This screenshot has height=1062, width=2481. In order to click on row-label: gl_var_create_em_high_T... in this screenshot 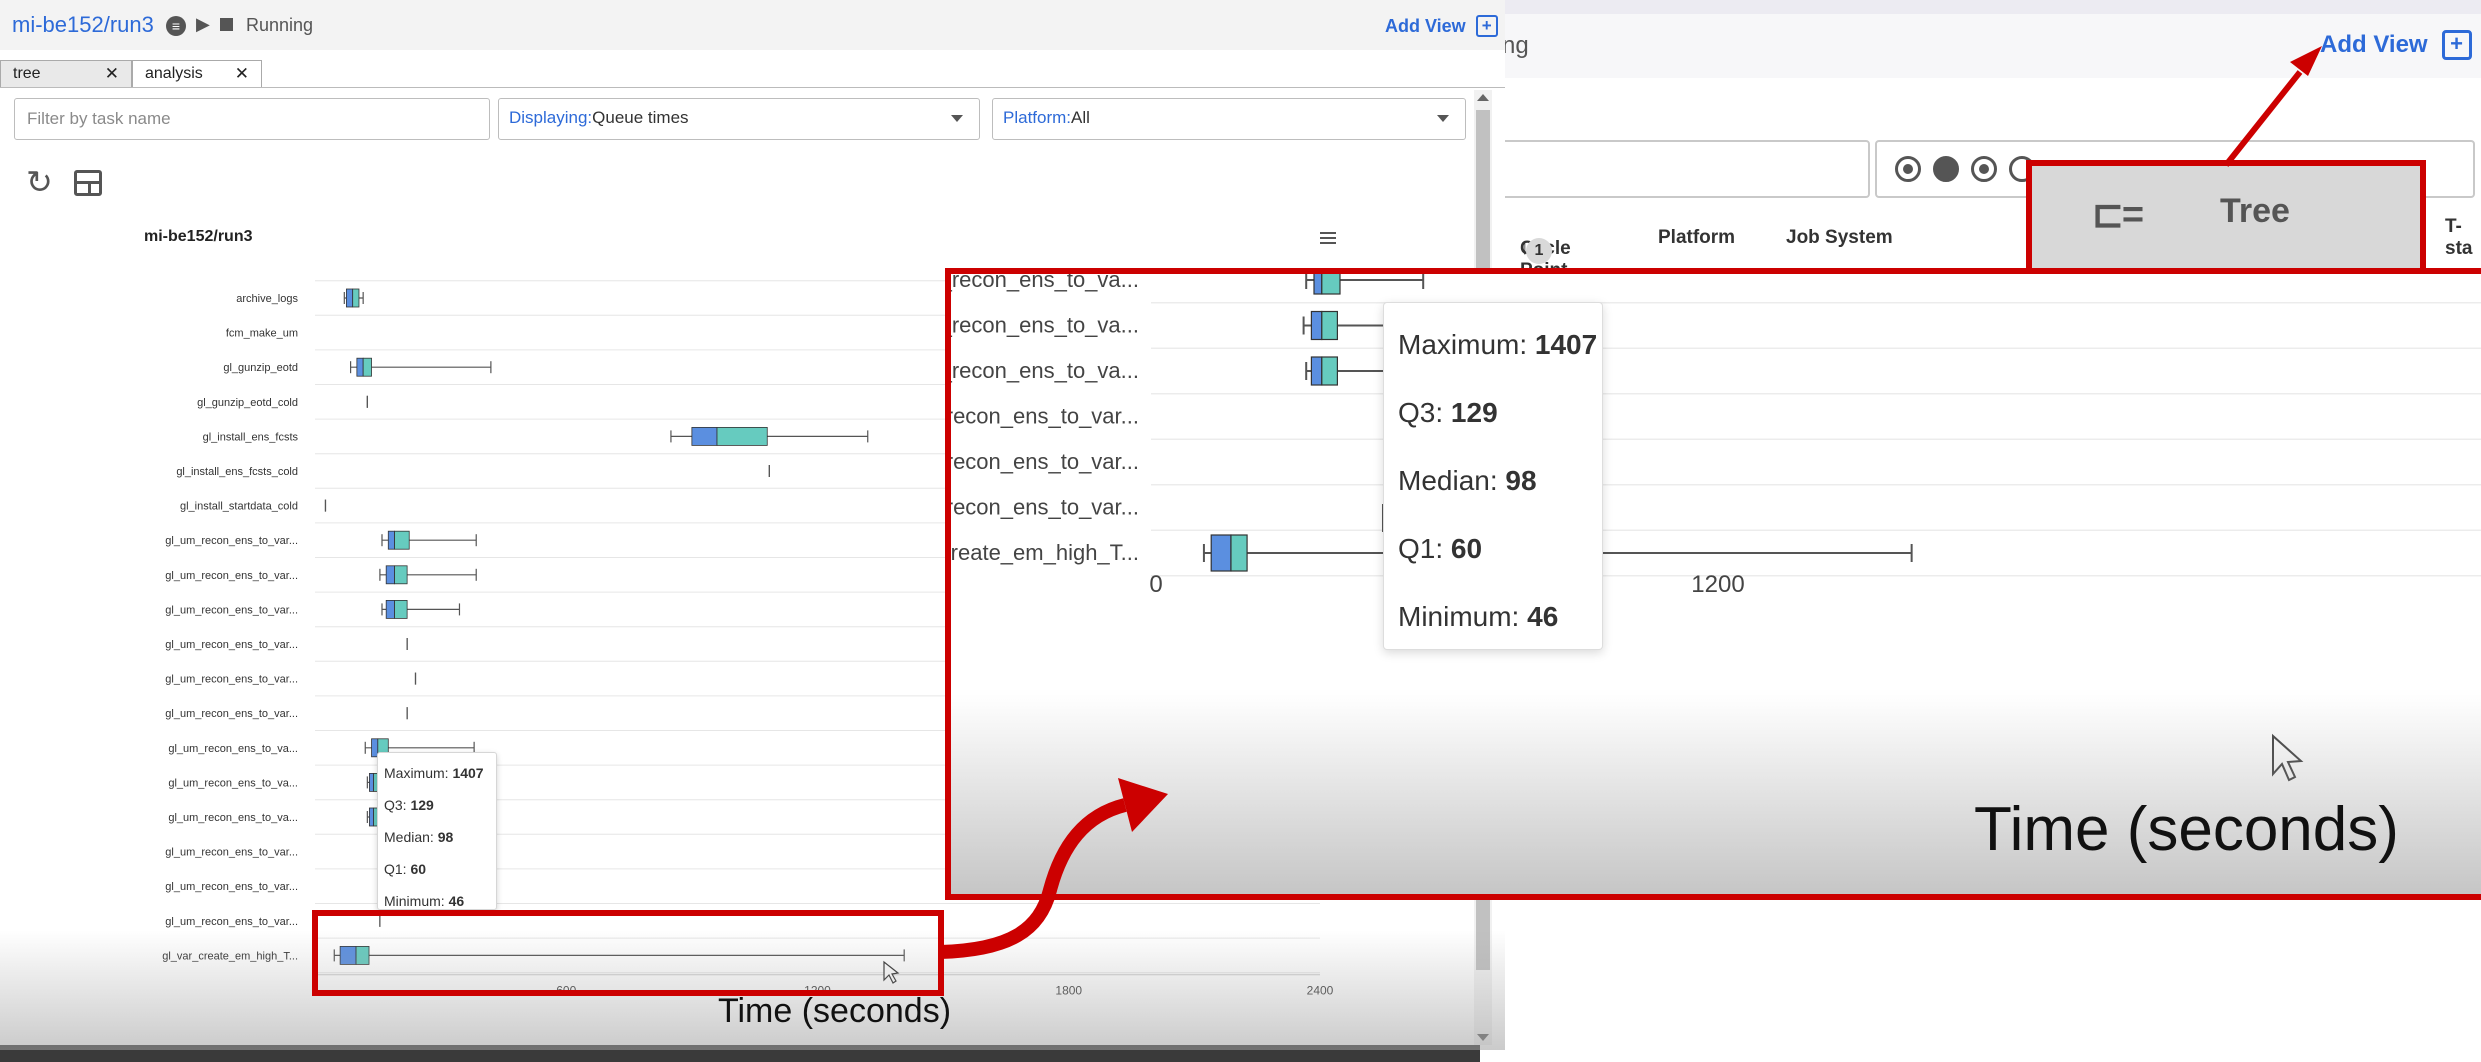, I will do `click(230, 956)`.